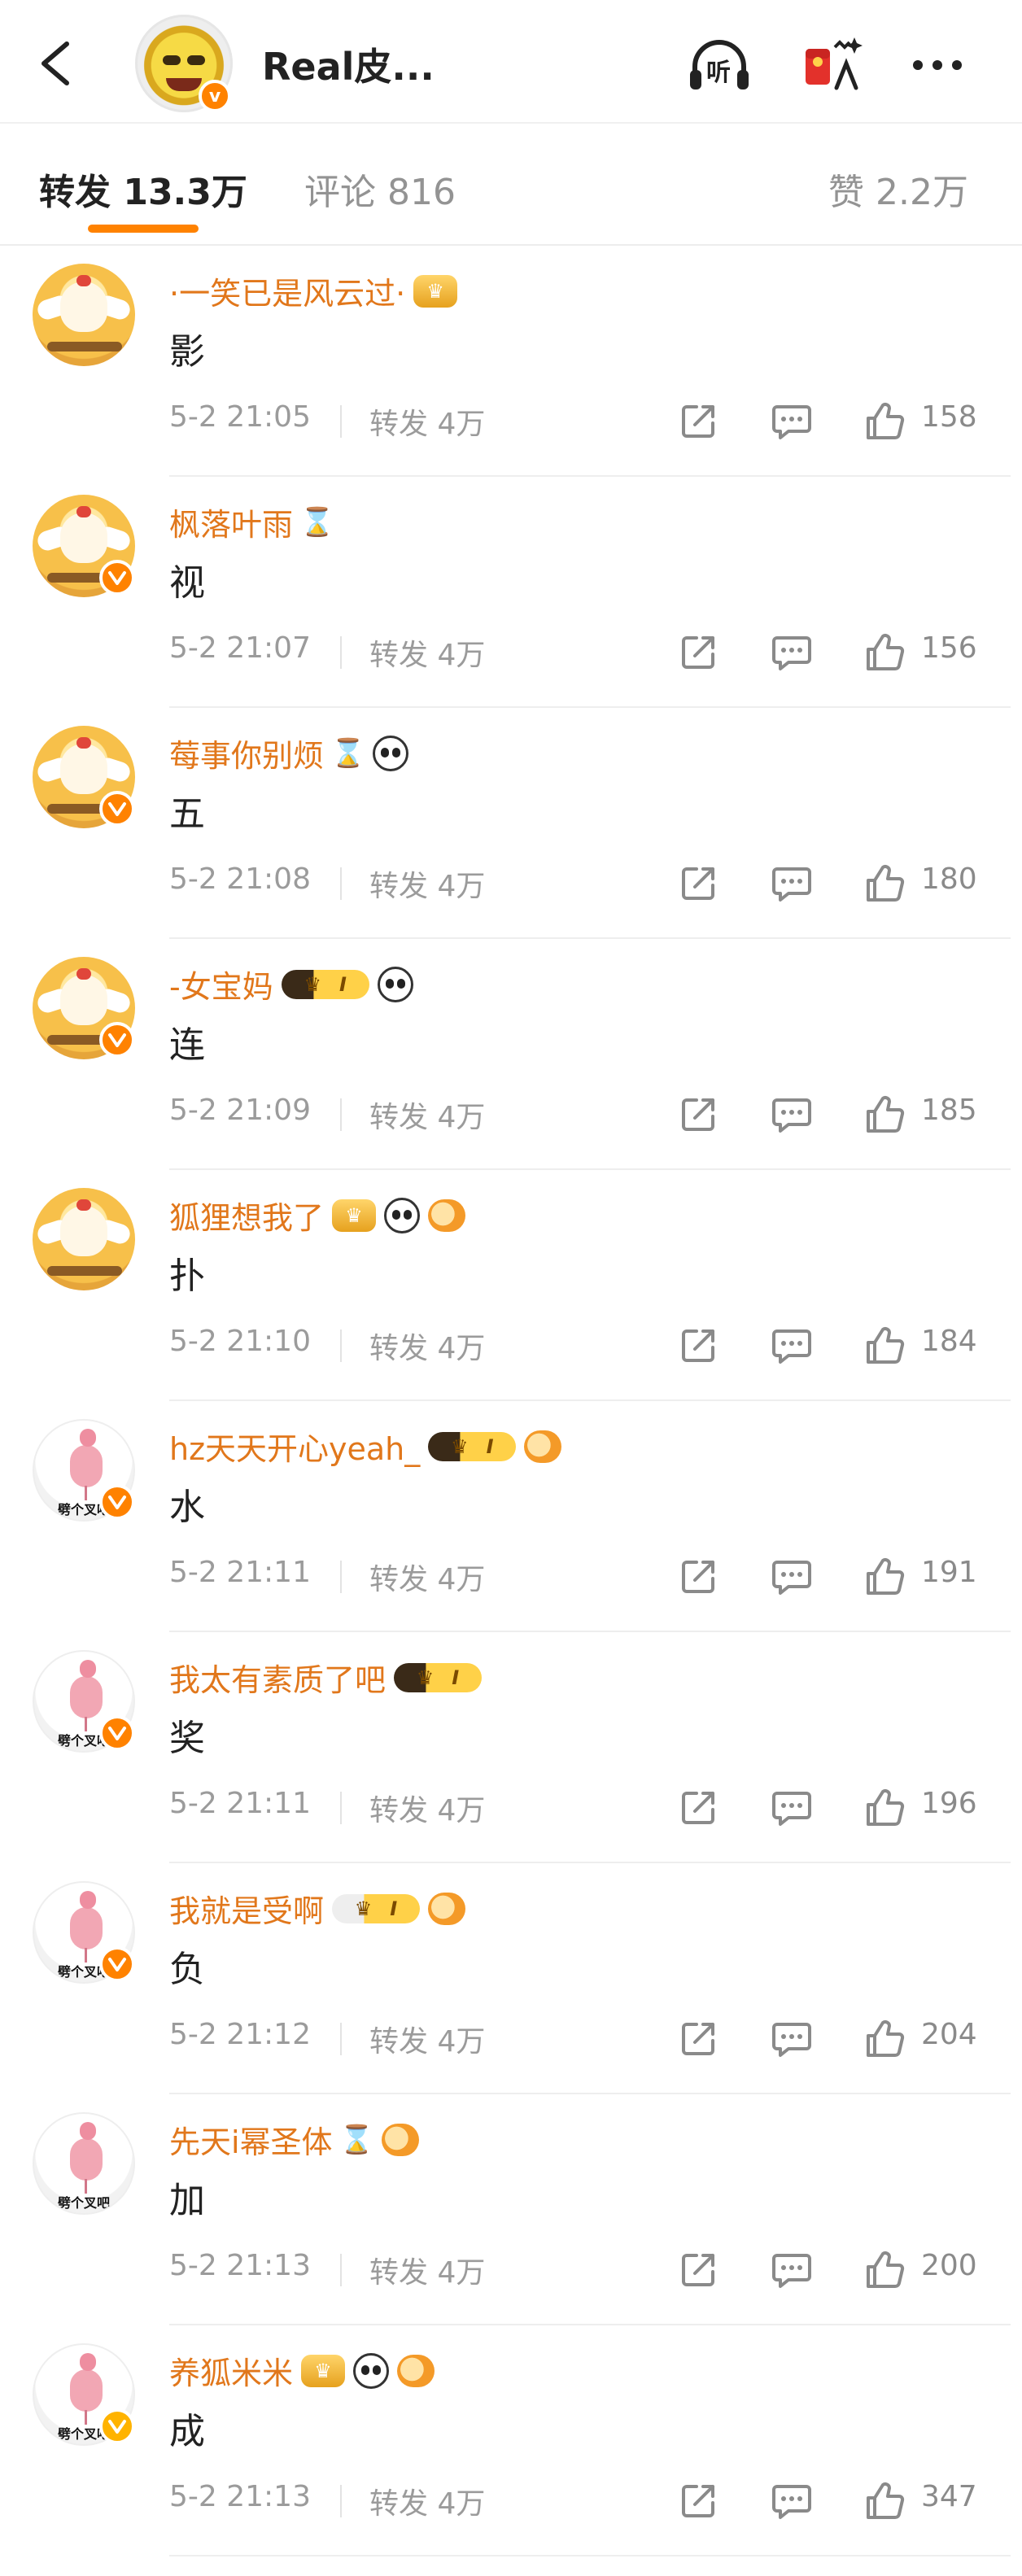 The width and height of the screenshot is (1022, 2576). I want to click on username: 我太有素质了吧, so click(277, 1677).